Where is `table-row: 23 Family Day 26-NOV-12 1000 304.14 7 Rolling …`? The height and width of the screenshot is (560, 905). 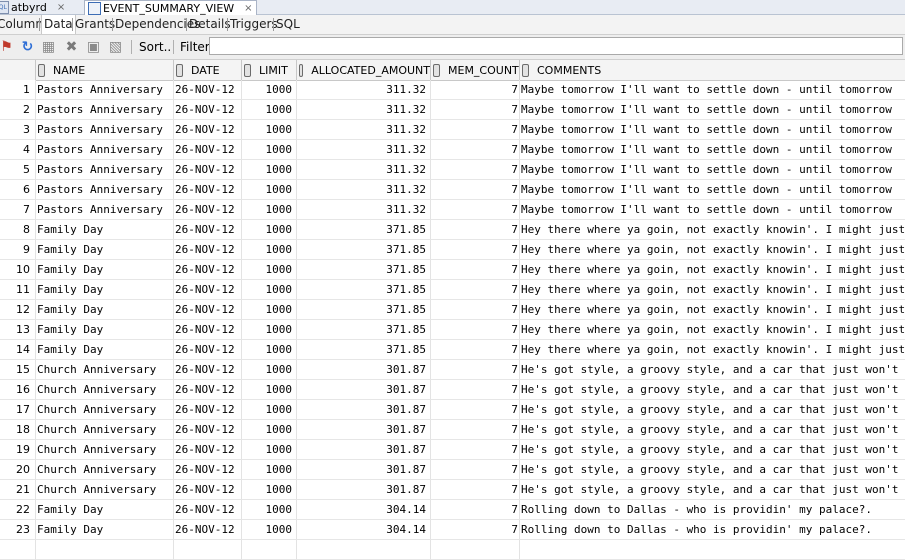
table-row: 23 Family Day 26-NOV-12 1000 304.14 7 Rolling … is located at coordinates (452, 530).